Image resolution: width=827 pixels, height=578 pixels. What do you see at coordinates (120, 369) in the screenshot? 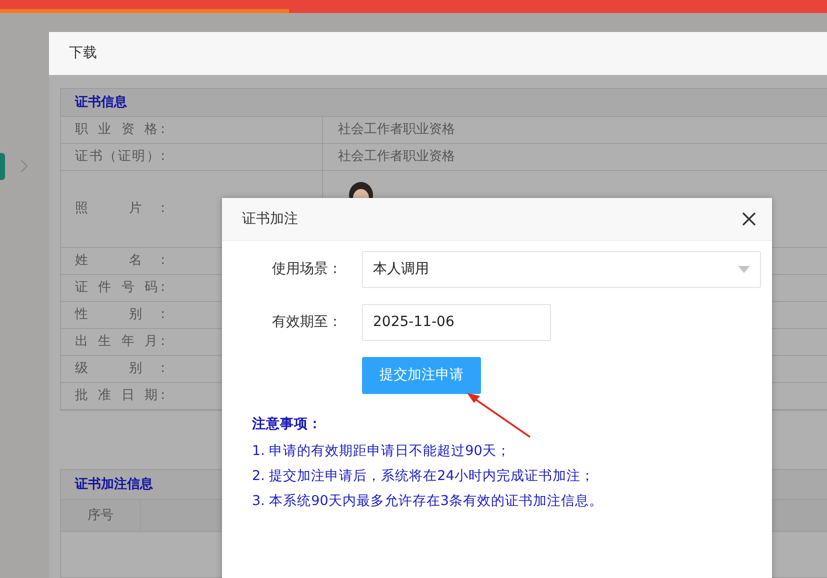
I see `field-label: 级 别:` at bounding box center [120, 369].